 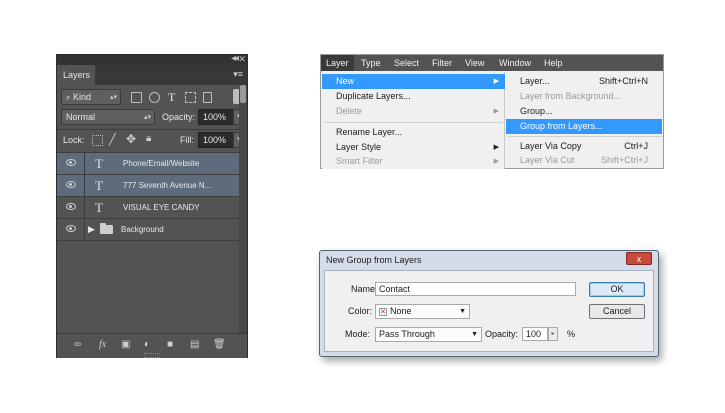 What do you see at coordinates (547, 160) in the screenshot?
I see `menu-item-label: Layer Via Cut` at bounding box center [547, 160].